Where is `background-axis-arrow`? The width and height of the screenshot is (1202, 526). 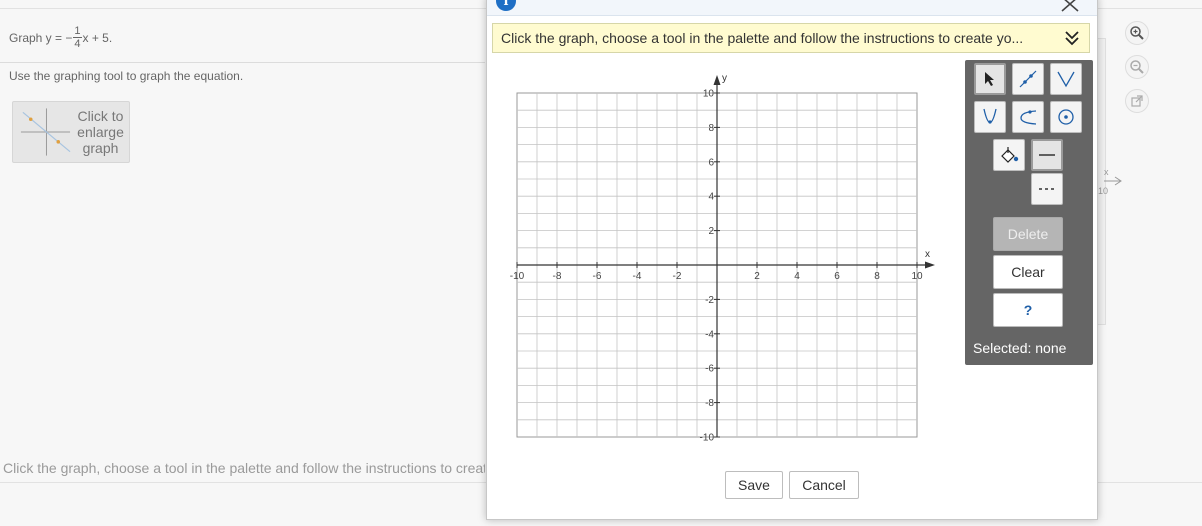 background-axis-arrow is located at coordinates (1113, 181).